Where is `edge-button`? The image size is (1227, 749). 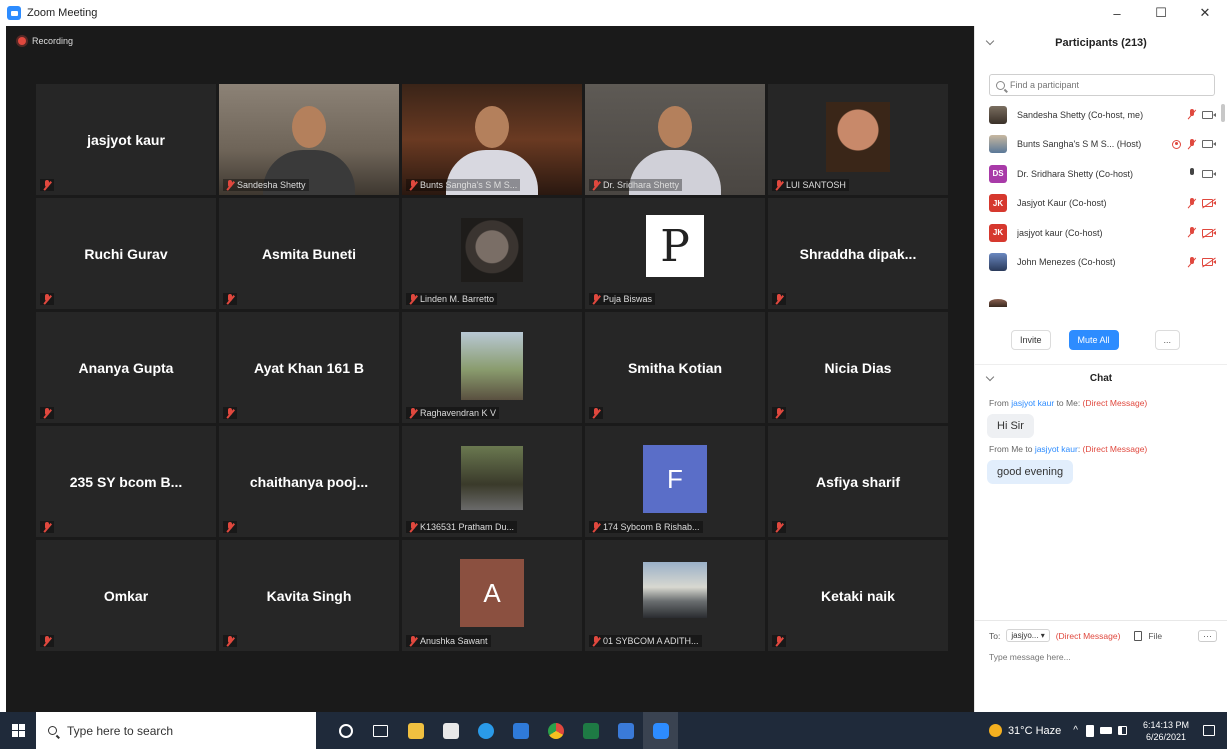
edge-button is located at coordinates (485, 730).